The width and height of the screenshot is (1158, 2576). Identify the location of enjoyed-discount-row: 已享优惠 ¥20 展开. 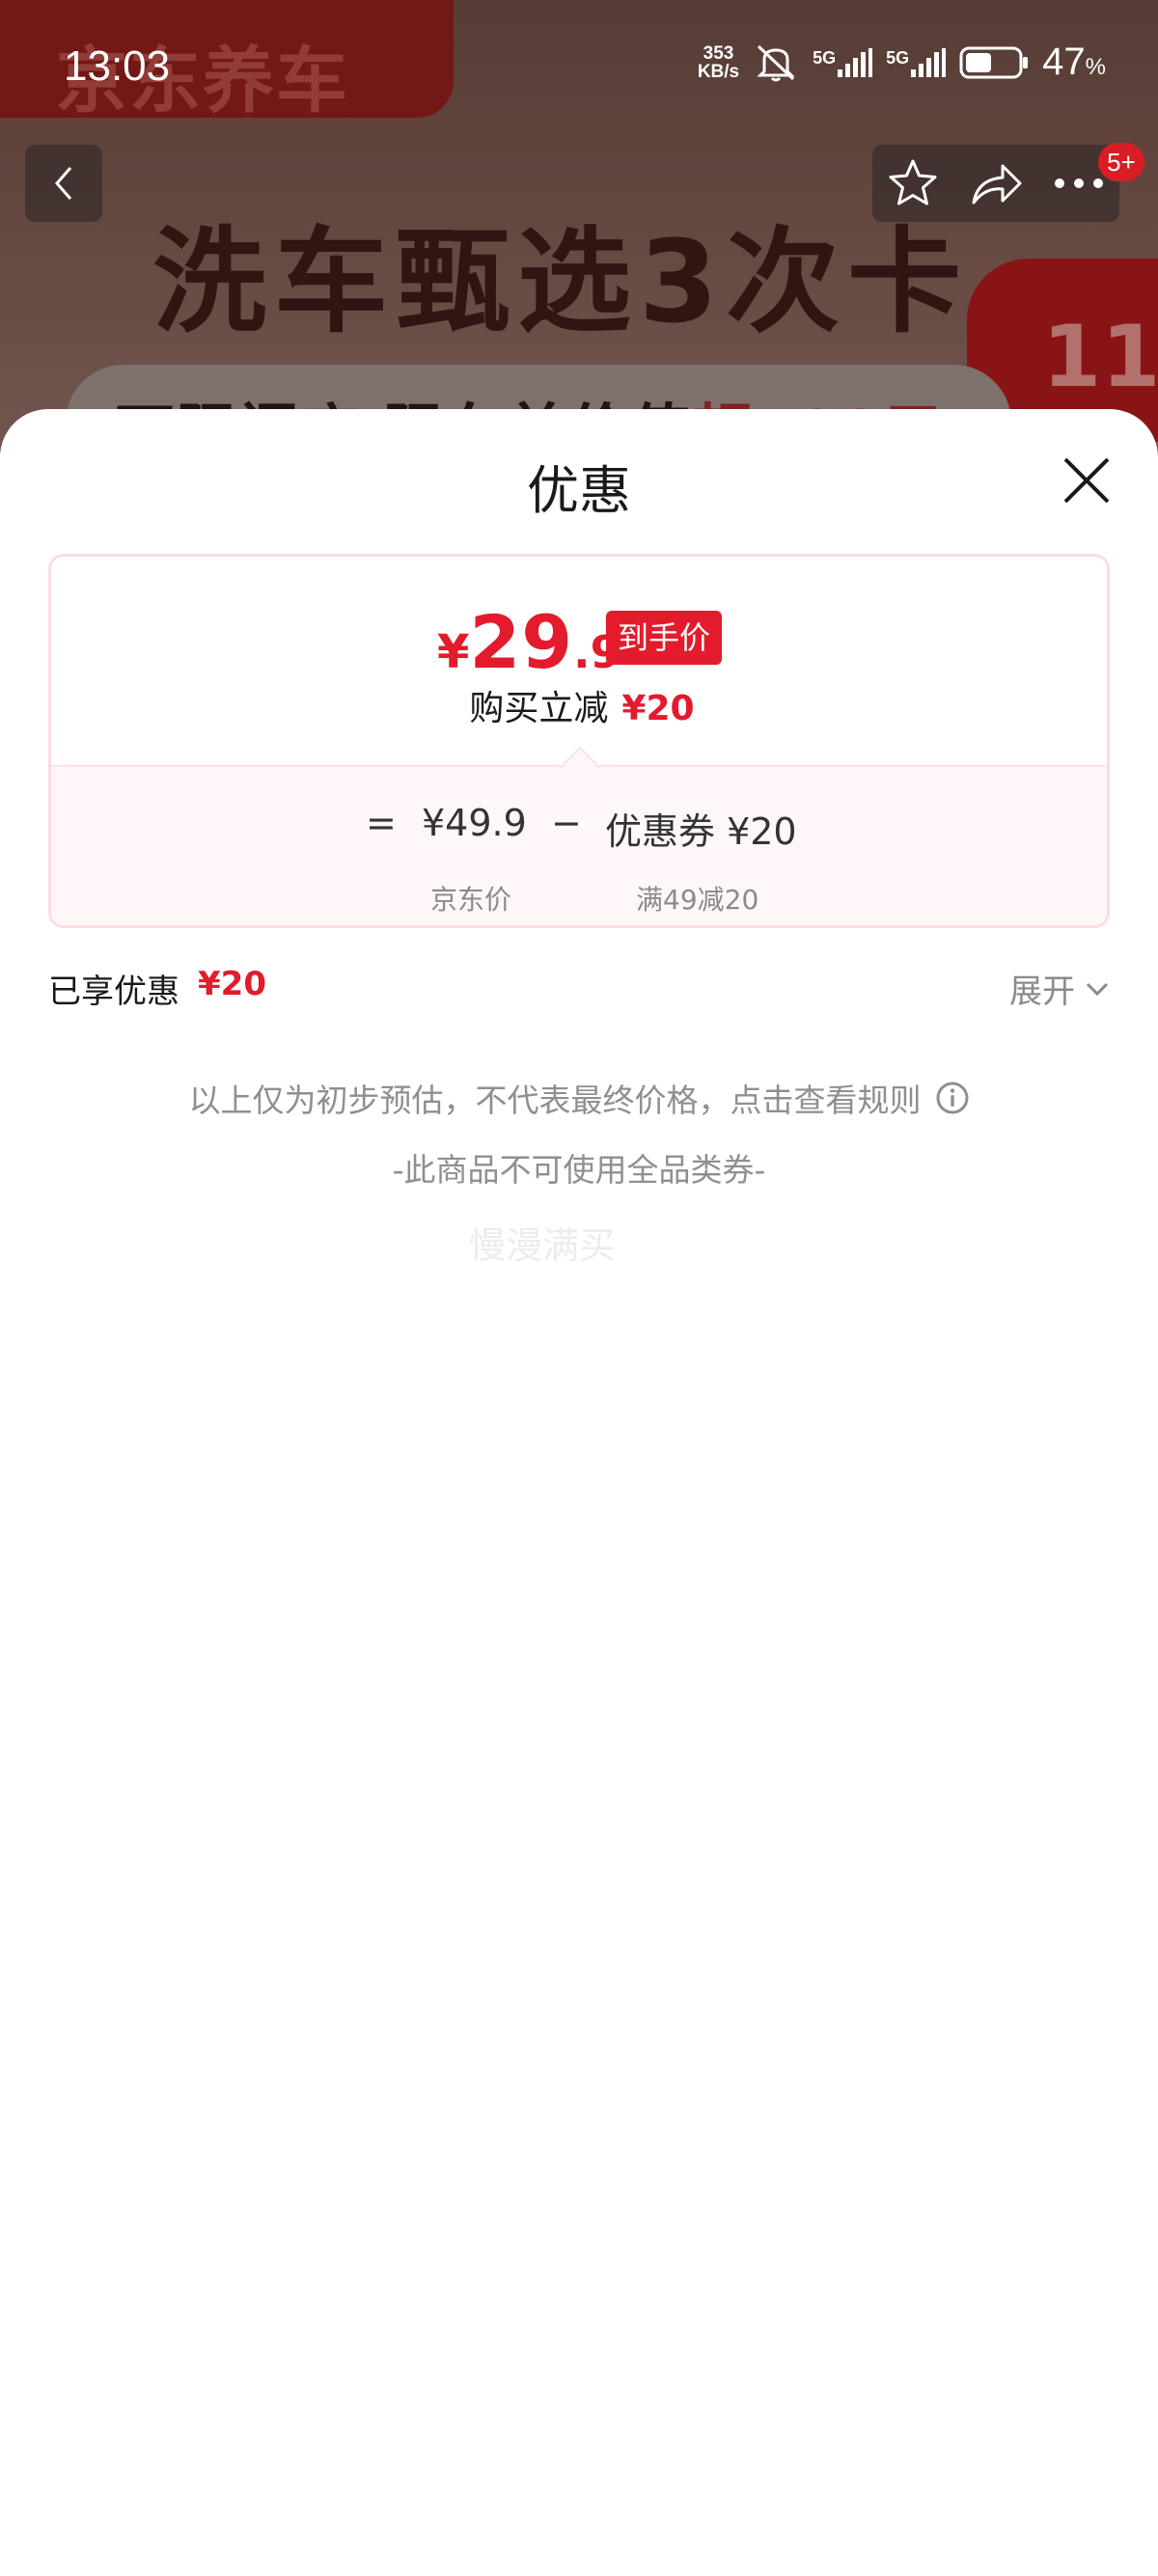
(579, 988).